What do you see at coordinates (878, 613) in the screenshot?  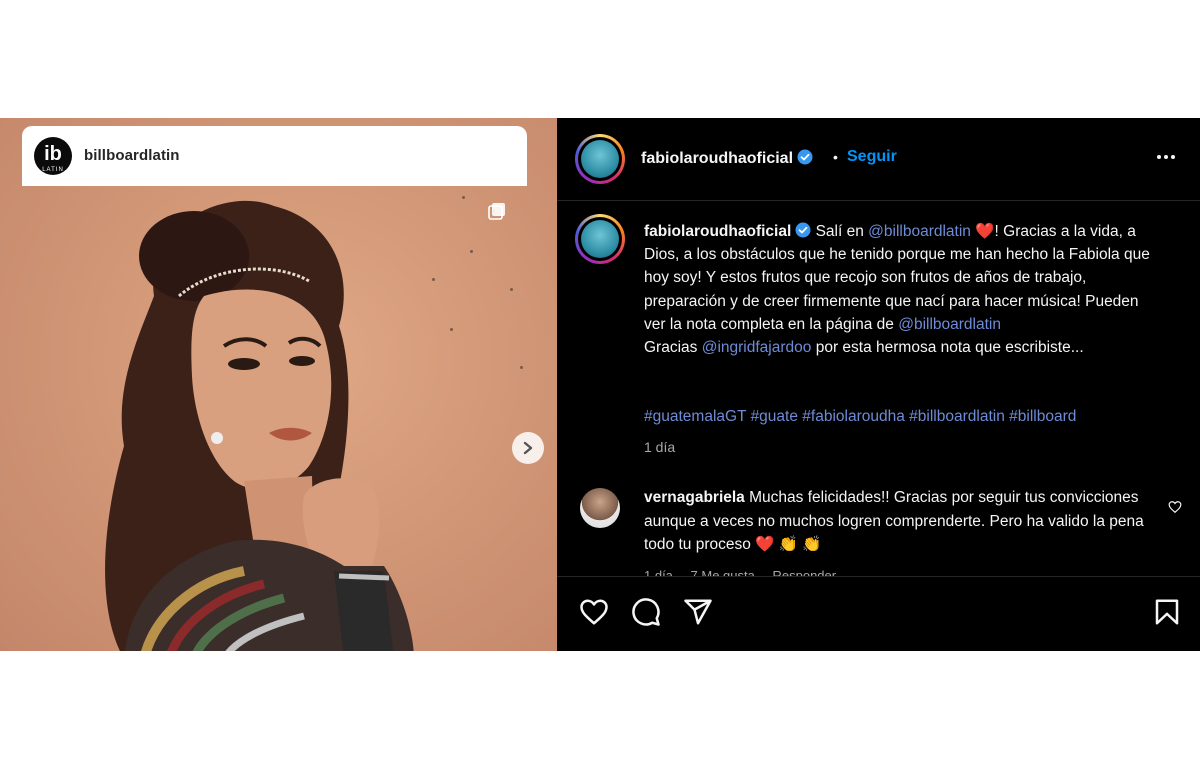 I see `action-bar` at bounding box center [878, 613].